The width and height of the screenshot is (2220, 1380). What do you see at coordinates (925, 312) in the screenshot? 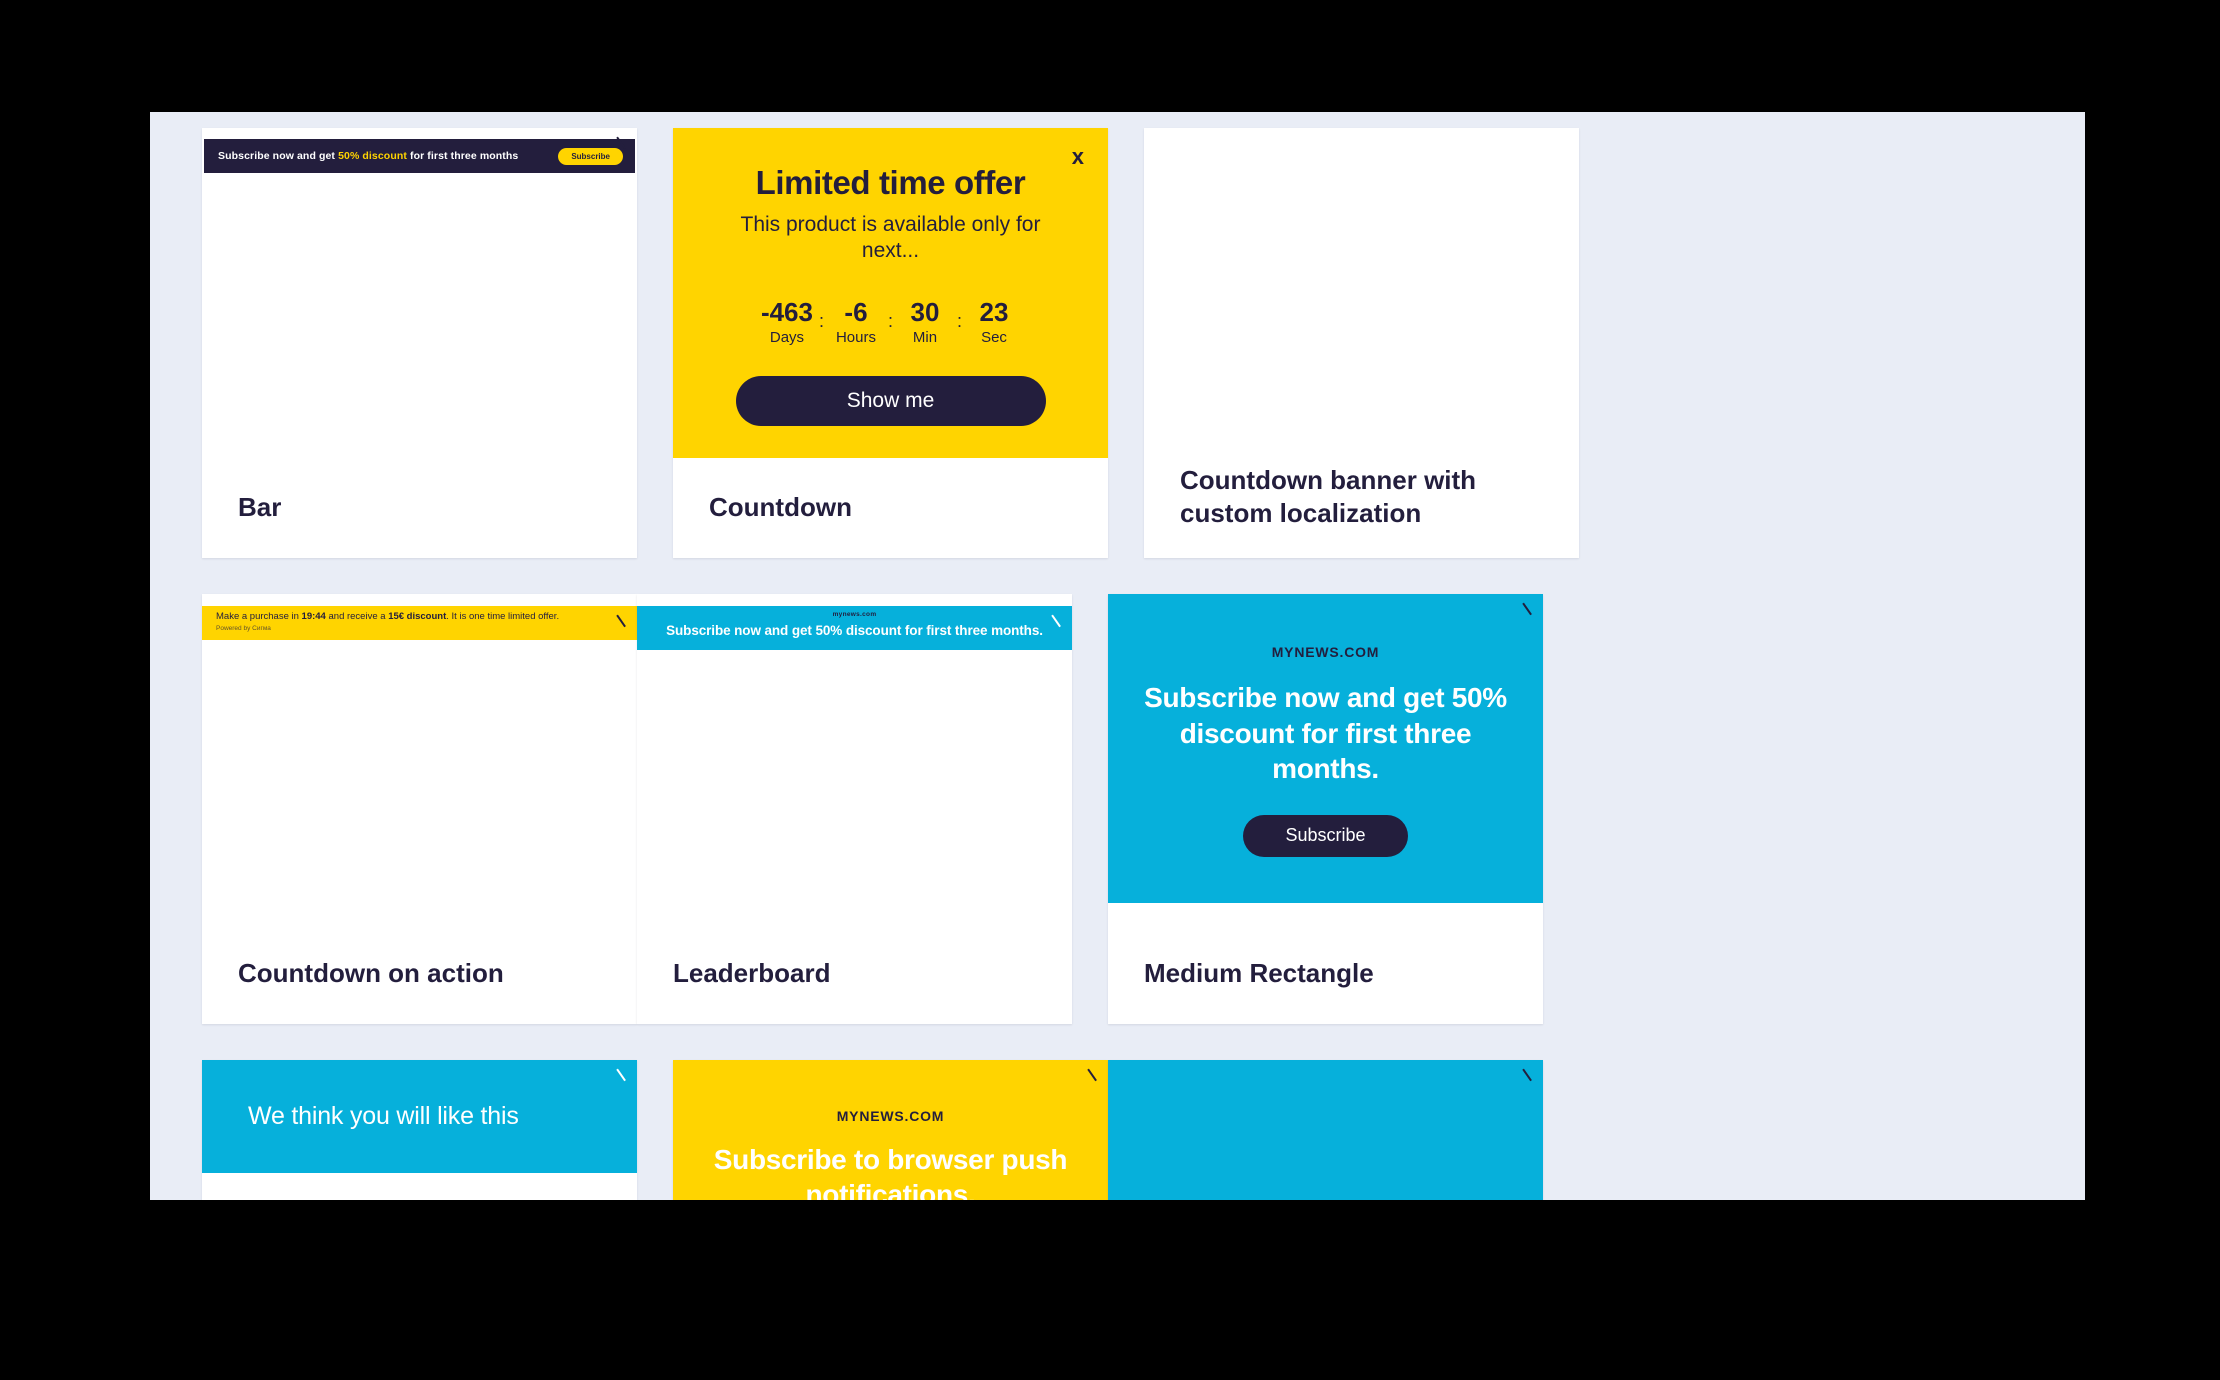
I see `timer-value-min: 30` at bounding box center [925, 312].